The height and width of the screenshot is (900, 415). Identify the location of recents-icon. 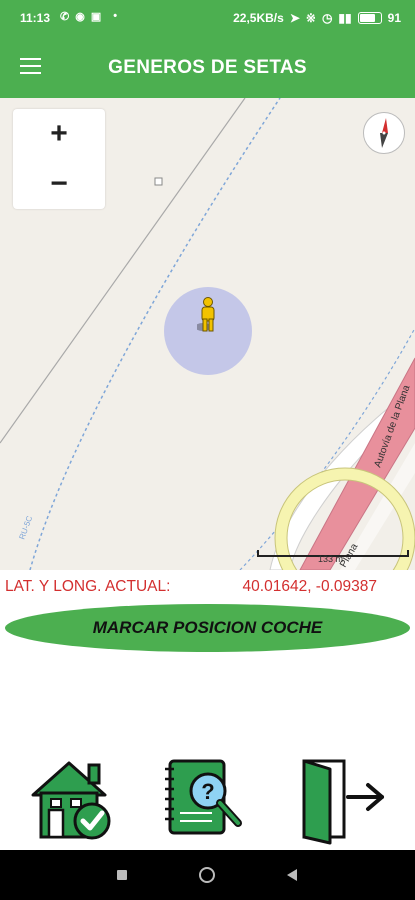
(122, 875).